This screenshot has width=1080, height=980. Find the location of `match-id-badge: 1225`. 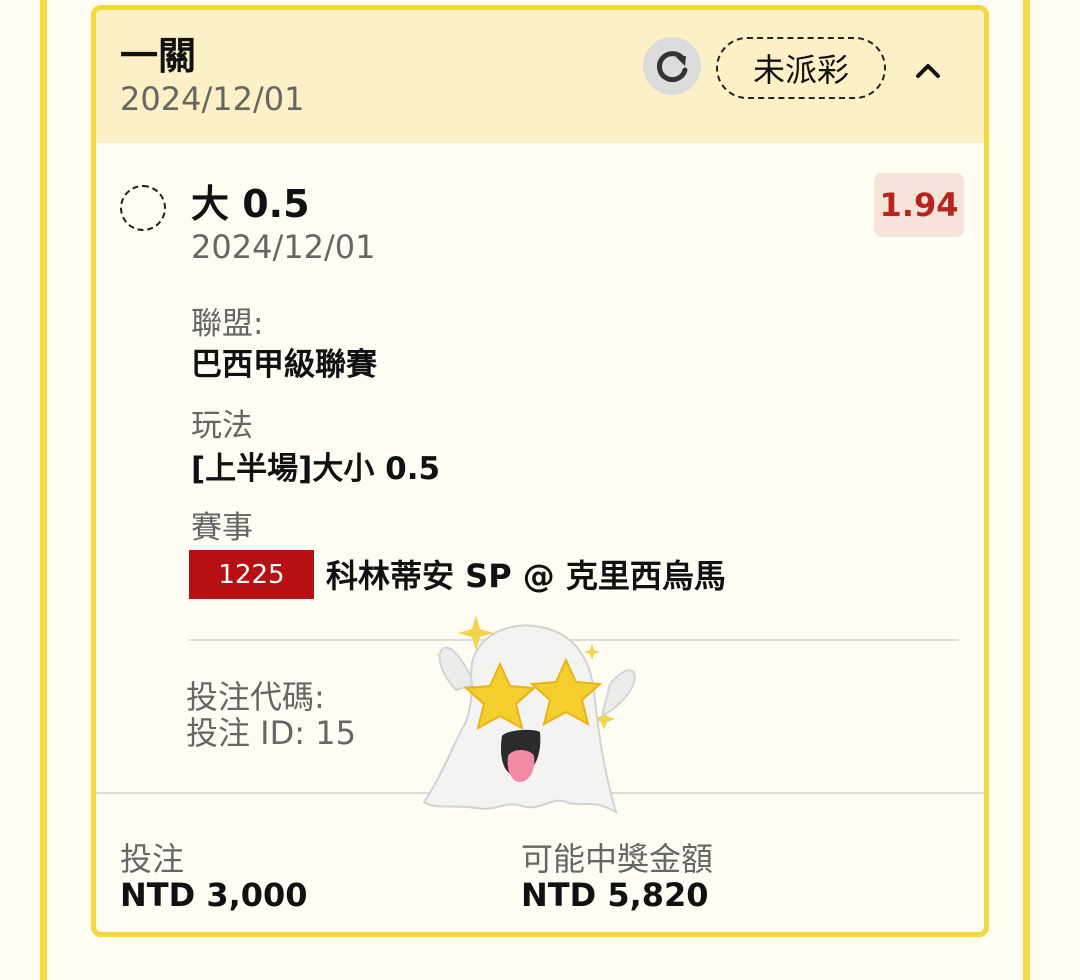

match-id-badge: 1225 is located at coordinates (251, 574).